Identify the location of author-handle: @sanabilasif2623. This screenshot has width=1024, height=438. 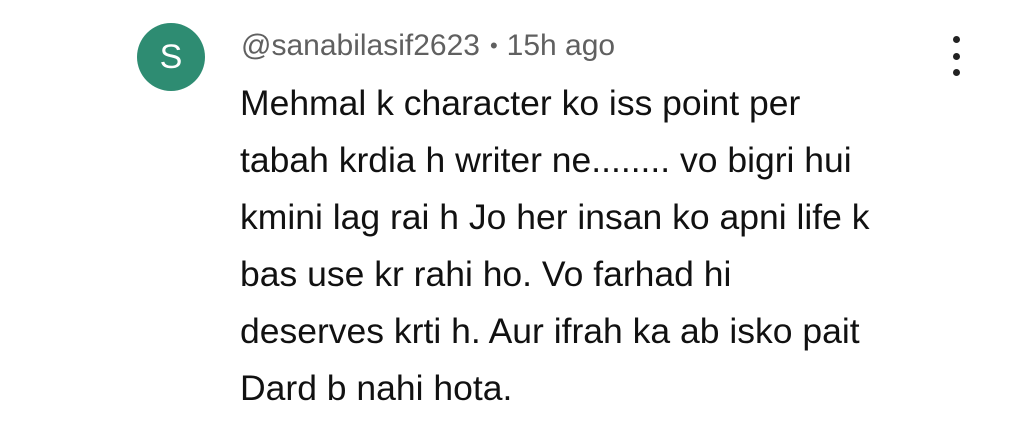
(360, 46).